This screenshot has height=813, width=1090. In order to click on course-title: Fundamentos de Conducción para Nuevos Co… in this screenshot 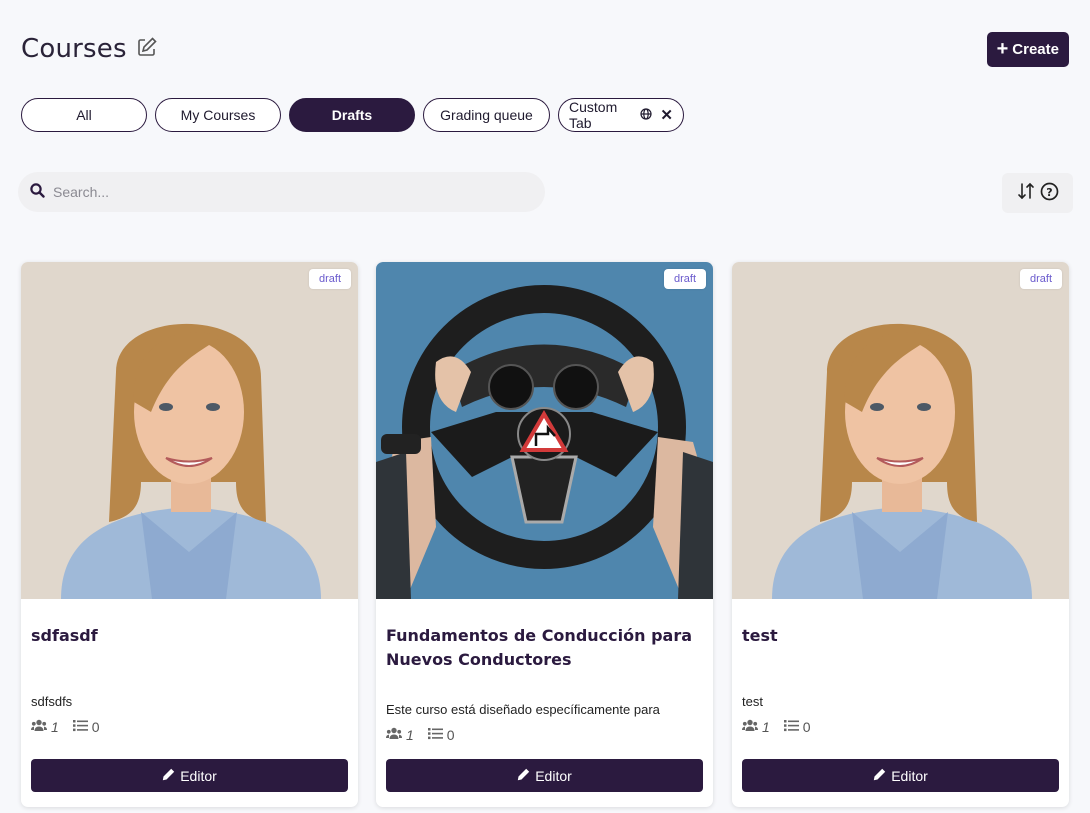, I will do `click(543, 648)`.